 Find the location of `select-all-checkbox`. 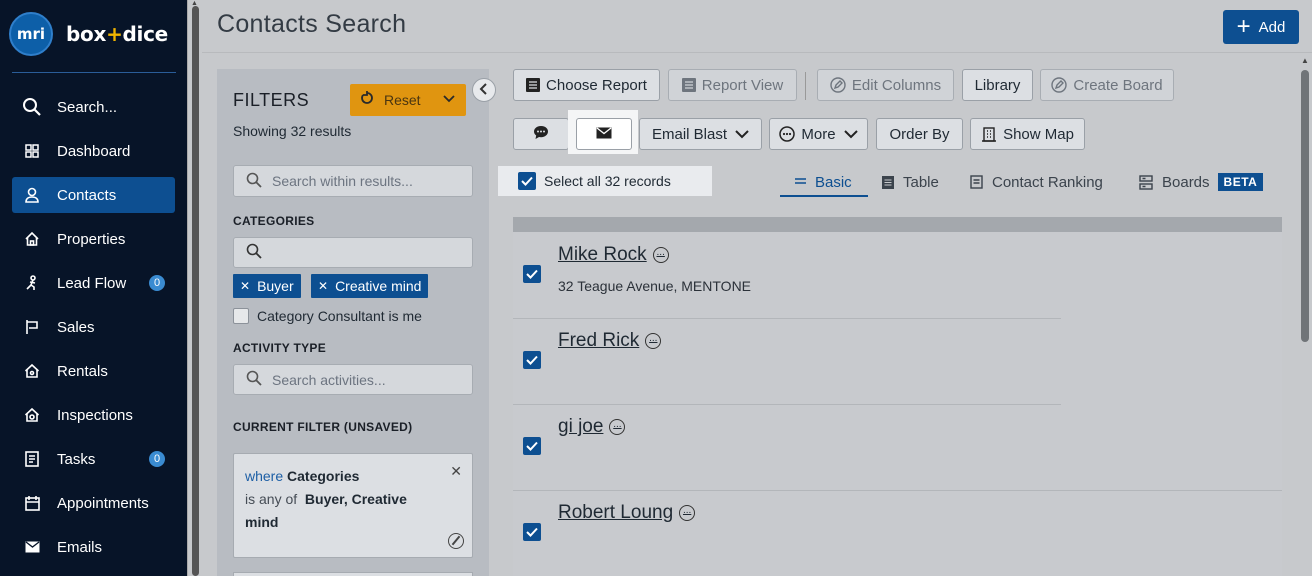

select-all-checkbox is located at coordinates (527, 181).